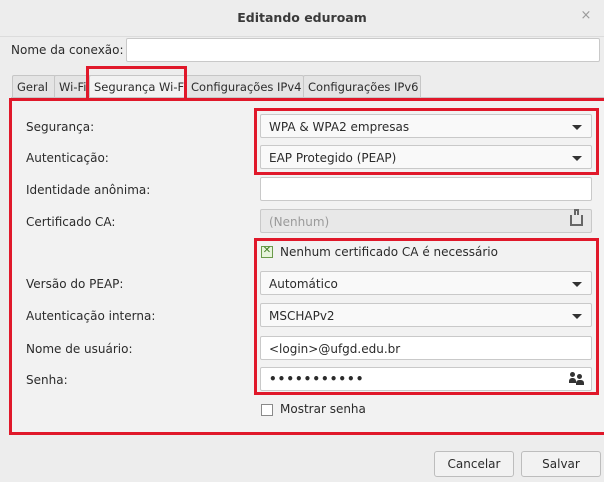  Describe the element at coordinates (335, 349) in the screenshot. I see `username-value: <login>@ufgd.edu.br` at that location.